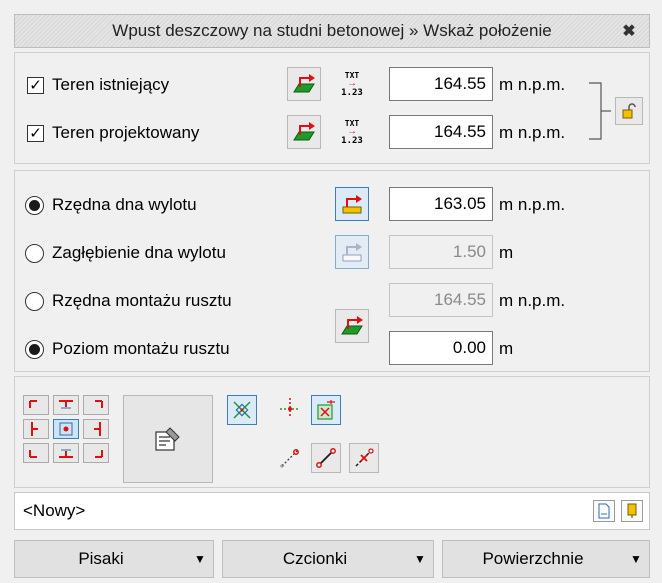  I want to click on pick-outlet-disabled-icon, so click(352, 252).